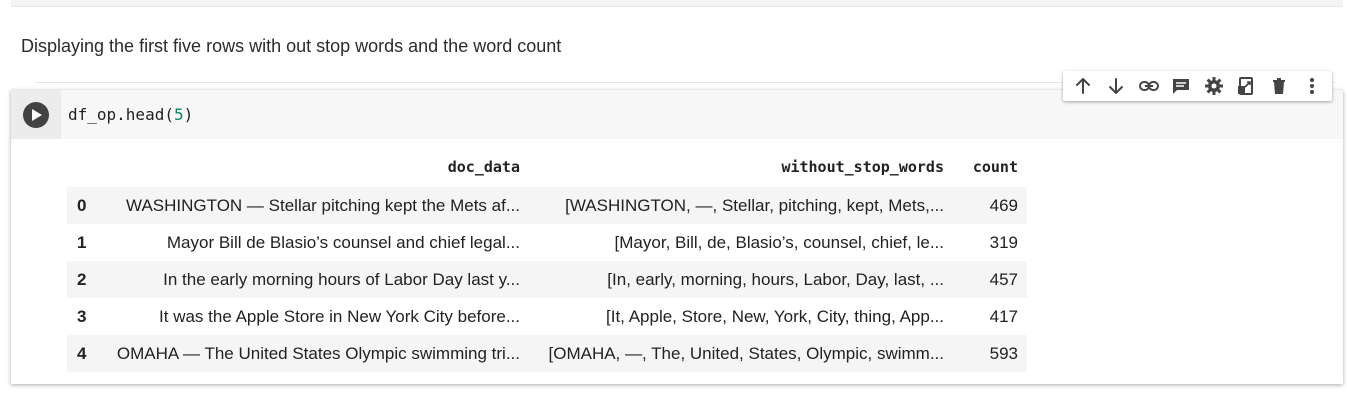 The height and width of the screenshot is (415, 1347). Describe the element at coordinates (82, 279) in the screenshot. I see `row-index: 2` at that location.